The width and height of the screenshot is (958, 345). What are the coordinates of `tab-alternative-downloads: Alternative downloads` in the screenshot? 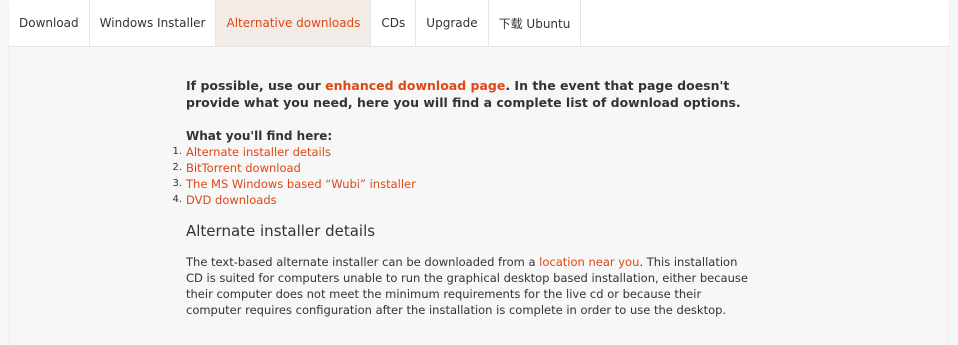 It's located at (294, 23).